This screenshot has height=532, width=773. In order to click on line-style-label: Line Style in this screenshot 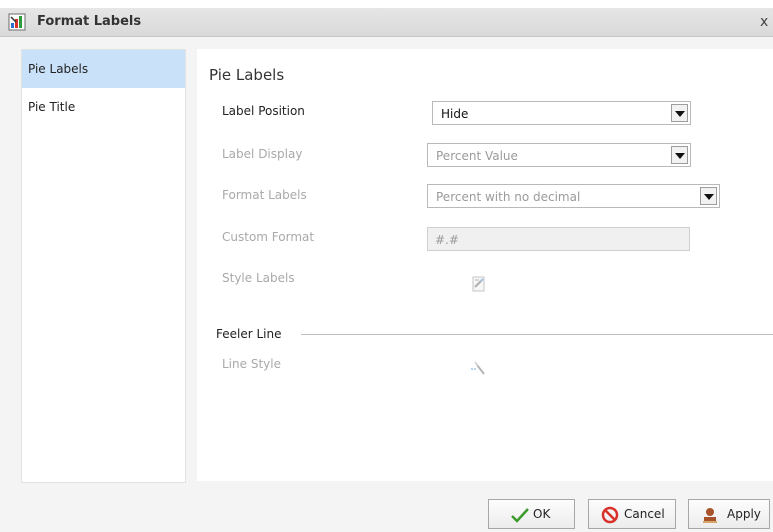, I will do `click(251, 364)`.